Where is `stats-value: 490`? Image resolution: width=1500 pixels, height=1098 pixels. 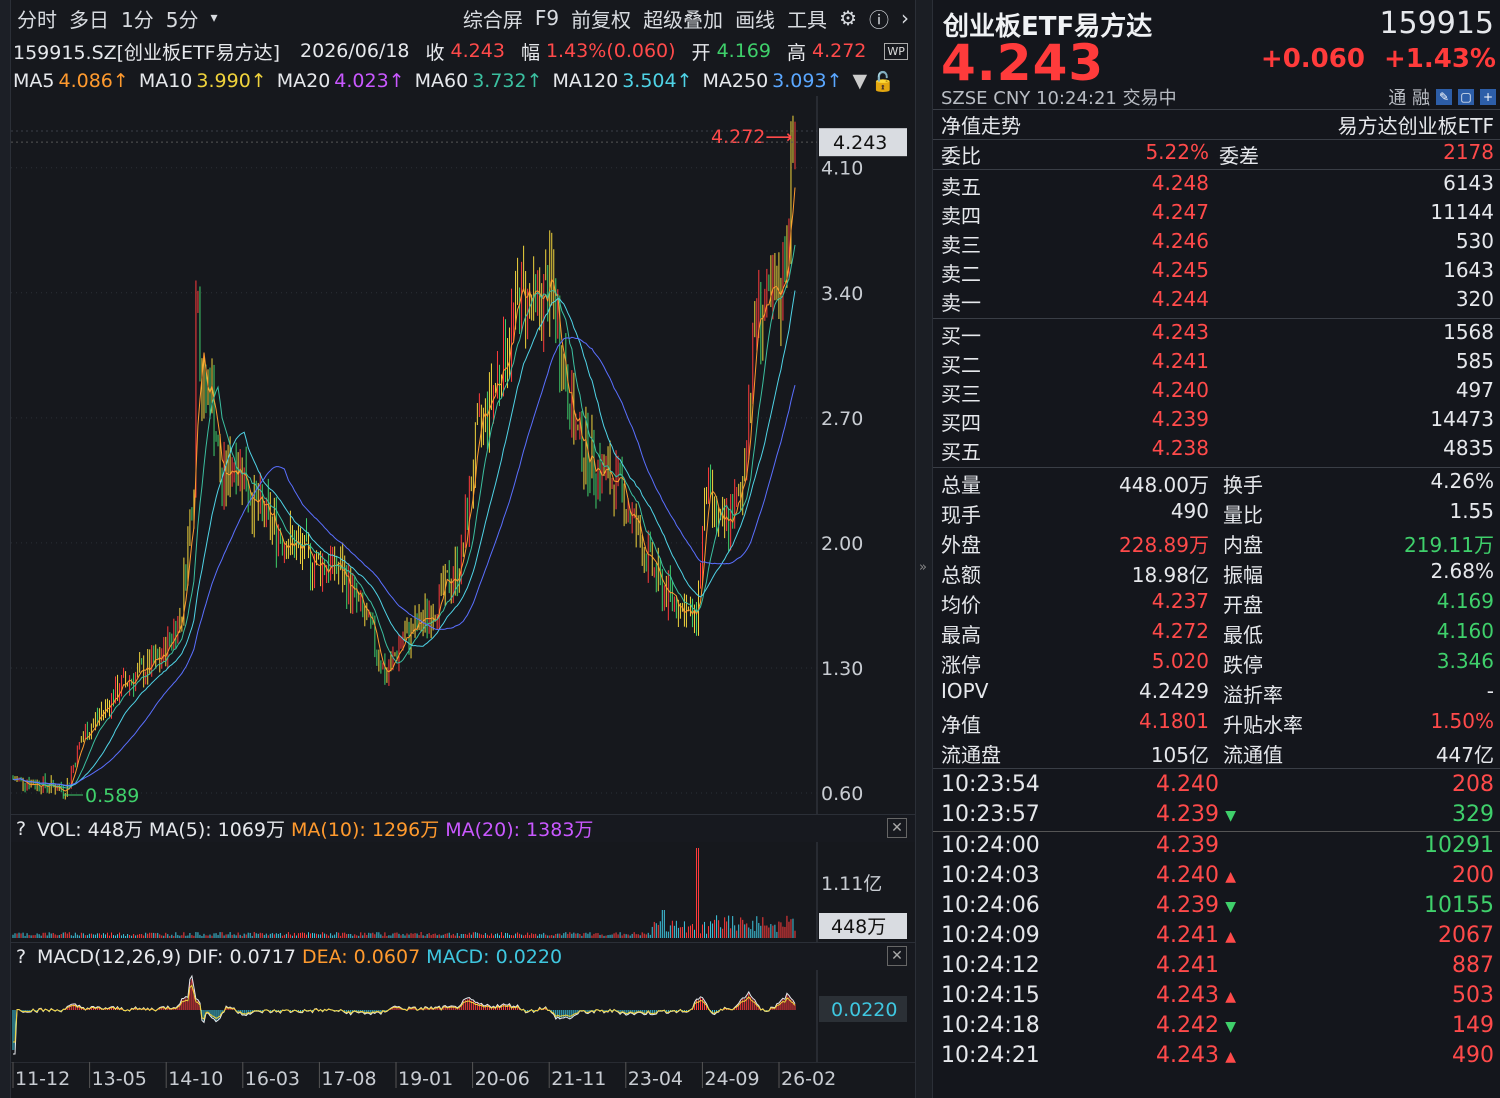
stats-value: 490 is located at coordinates (1189, 511).